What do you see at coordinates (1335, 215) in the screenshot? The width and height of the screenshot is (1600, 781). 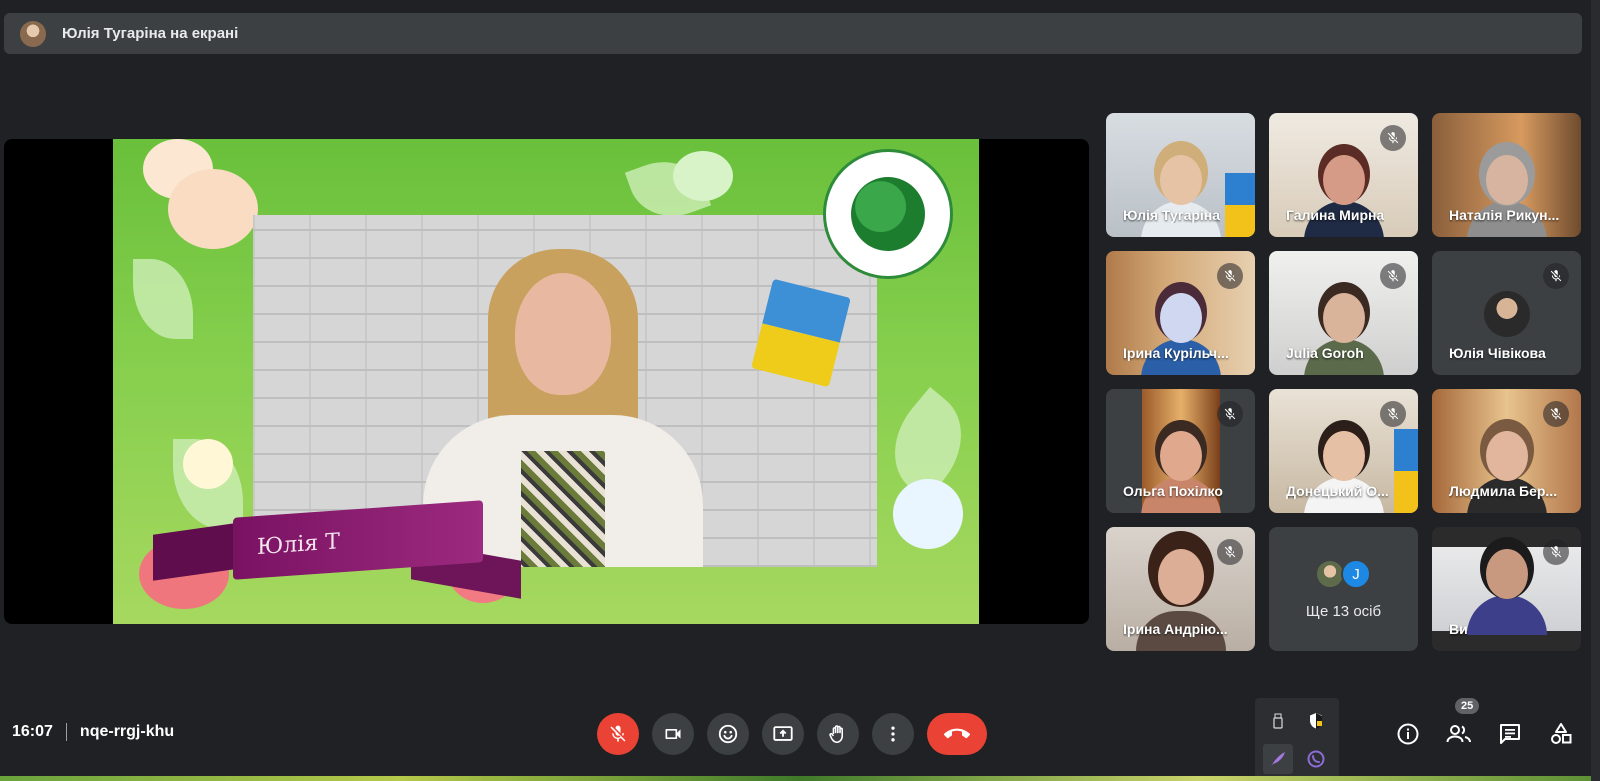 I see `participant-name: Галина Мирна` at bounding box center [1335, 215].